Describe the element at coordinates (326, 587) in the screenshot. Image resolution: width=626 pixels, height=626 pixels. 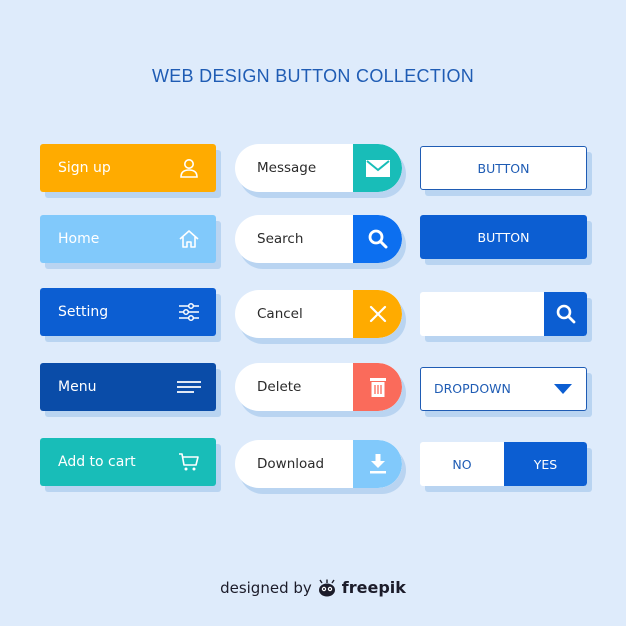
I see `freepik-logo-icon` at that location.